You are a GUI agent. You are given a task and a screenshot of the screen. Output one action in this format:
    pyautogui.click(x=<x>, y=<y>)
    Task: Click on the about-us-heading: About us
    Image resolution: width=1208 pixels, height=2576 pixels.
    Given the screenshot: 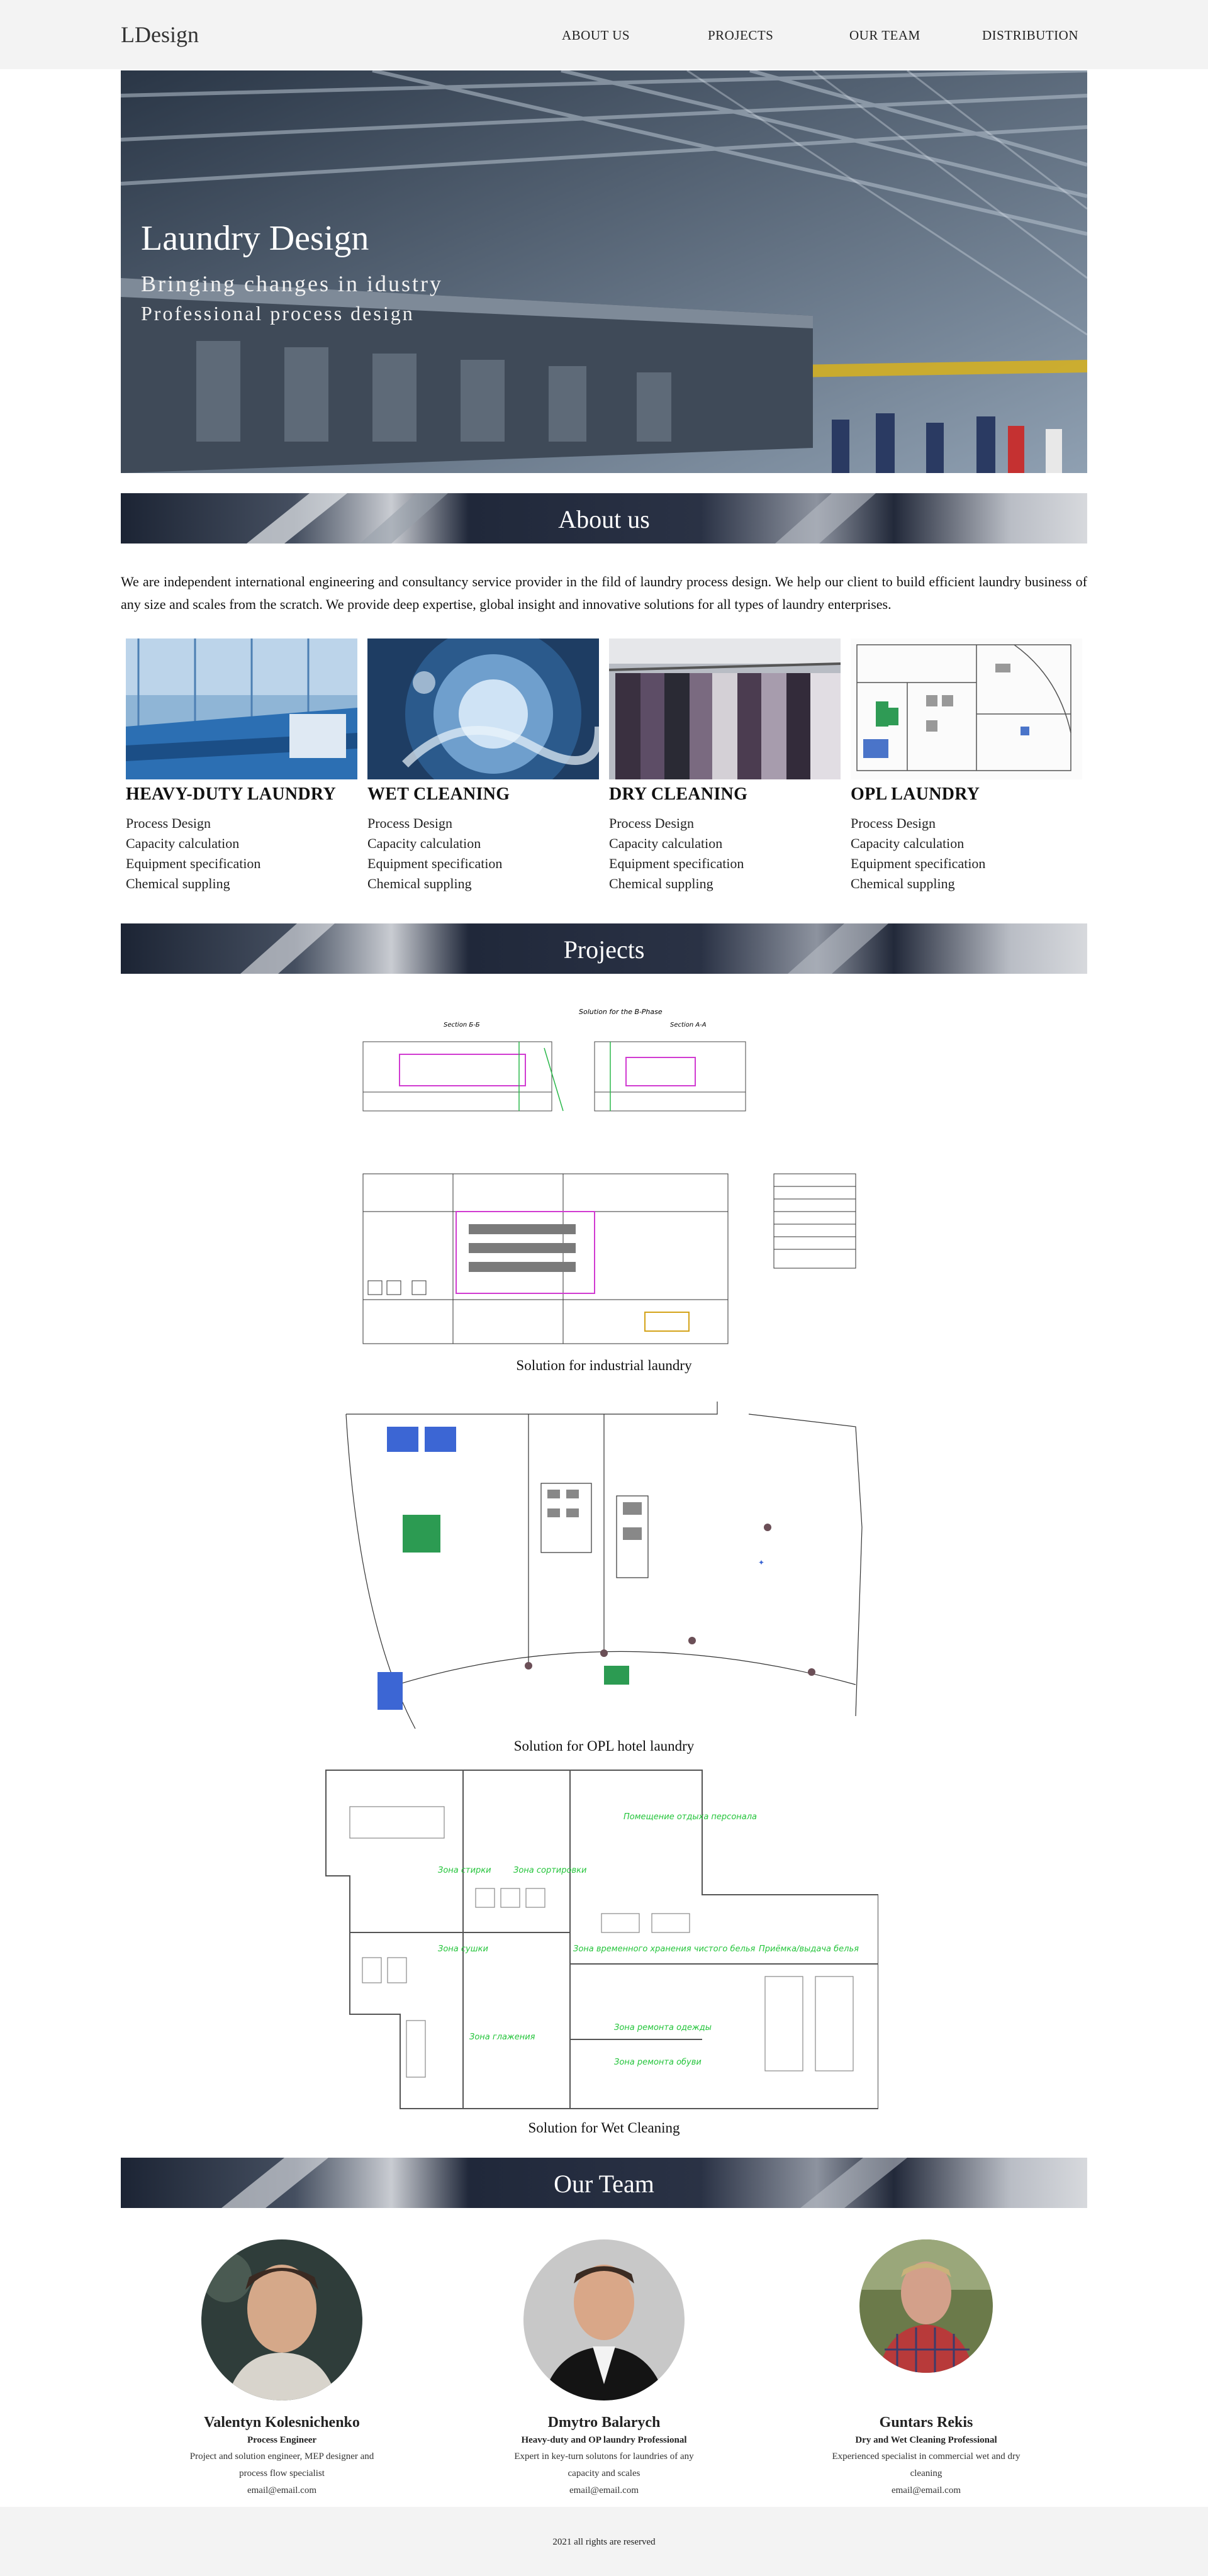 What is the action you would take?
    pyautogui.click(x=604, y=519)
    